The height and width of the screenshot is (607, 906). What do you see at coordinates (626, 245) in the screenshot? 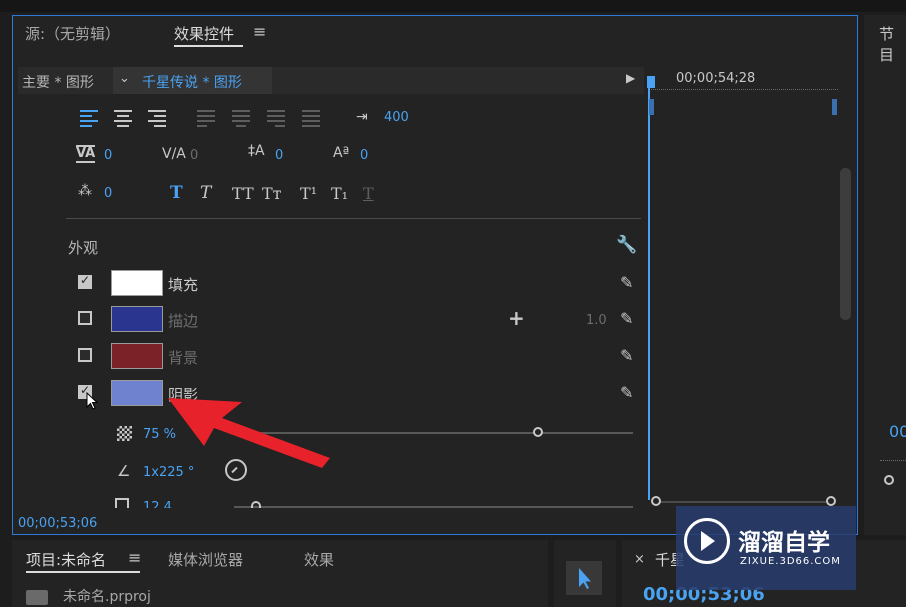
I see `wrench-icon: 🔧` at bounding box center [626, 245].